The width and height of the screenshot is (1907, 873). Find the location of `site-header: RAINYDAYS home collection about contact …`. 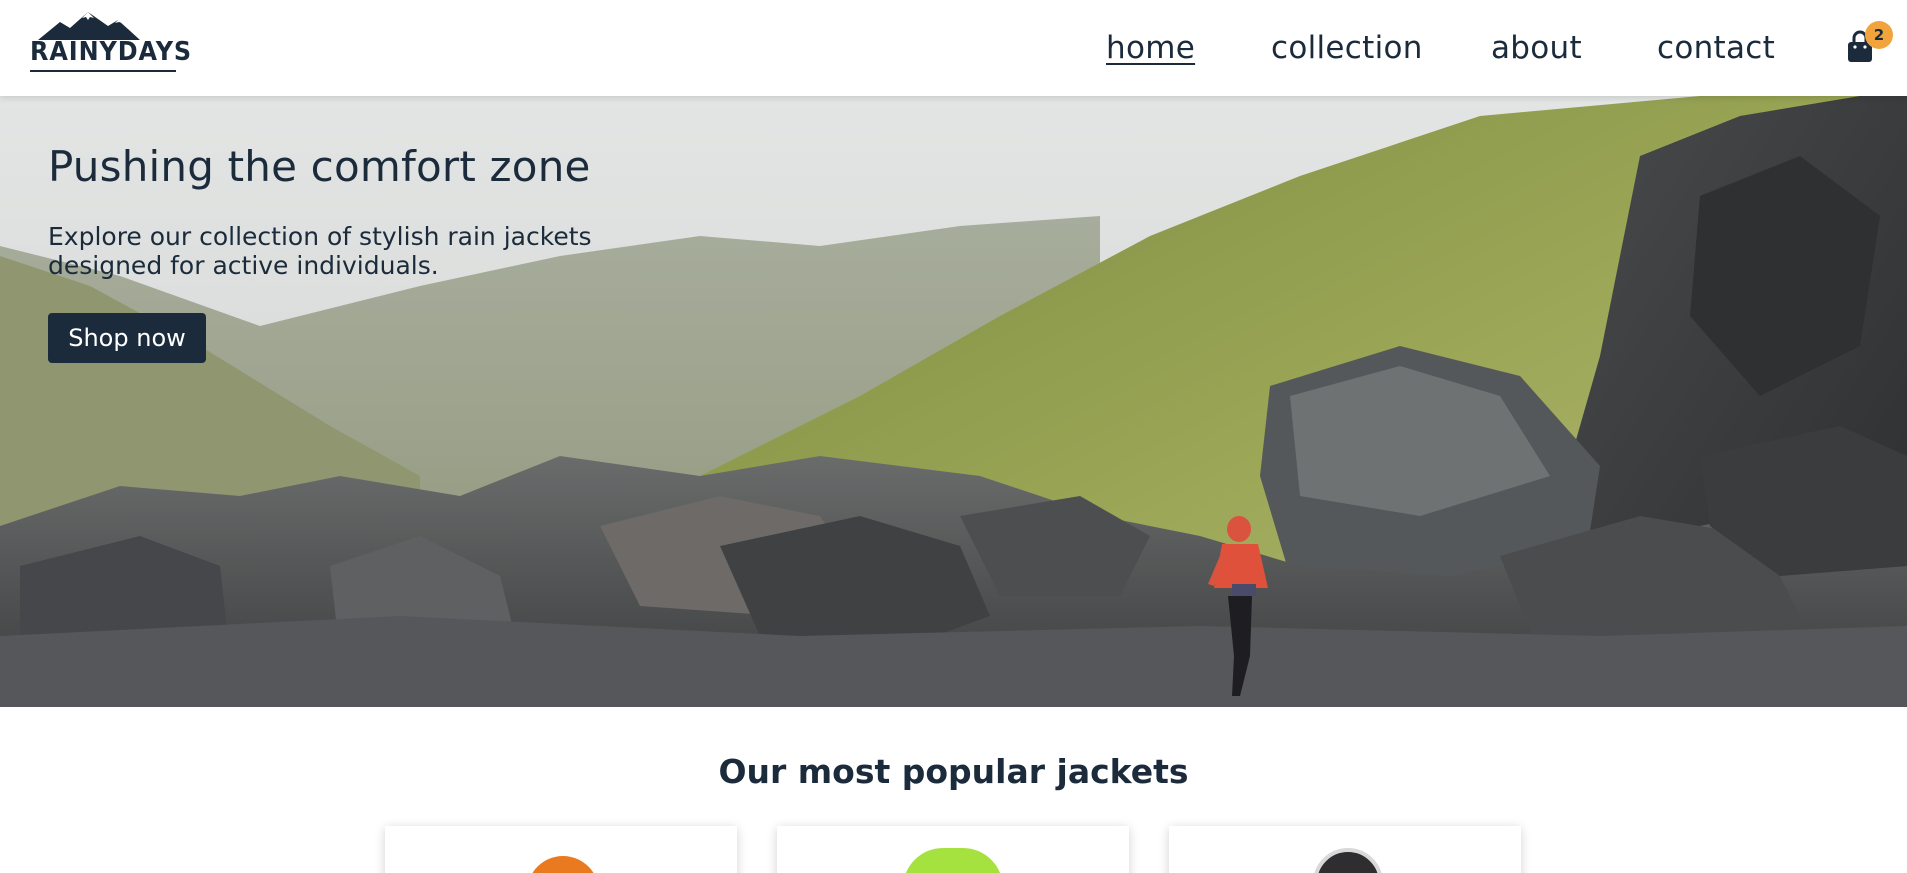

site-header: RAINYDAYS home collection about contact … is located at coordinates (953, 48).